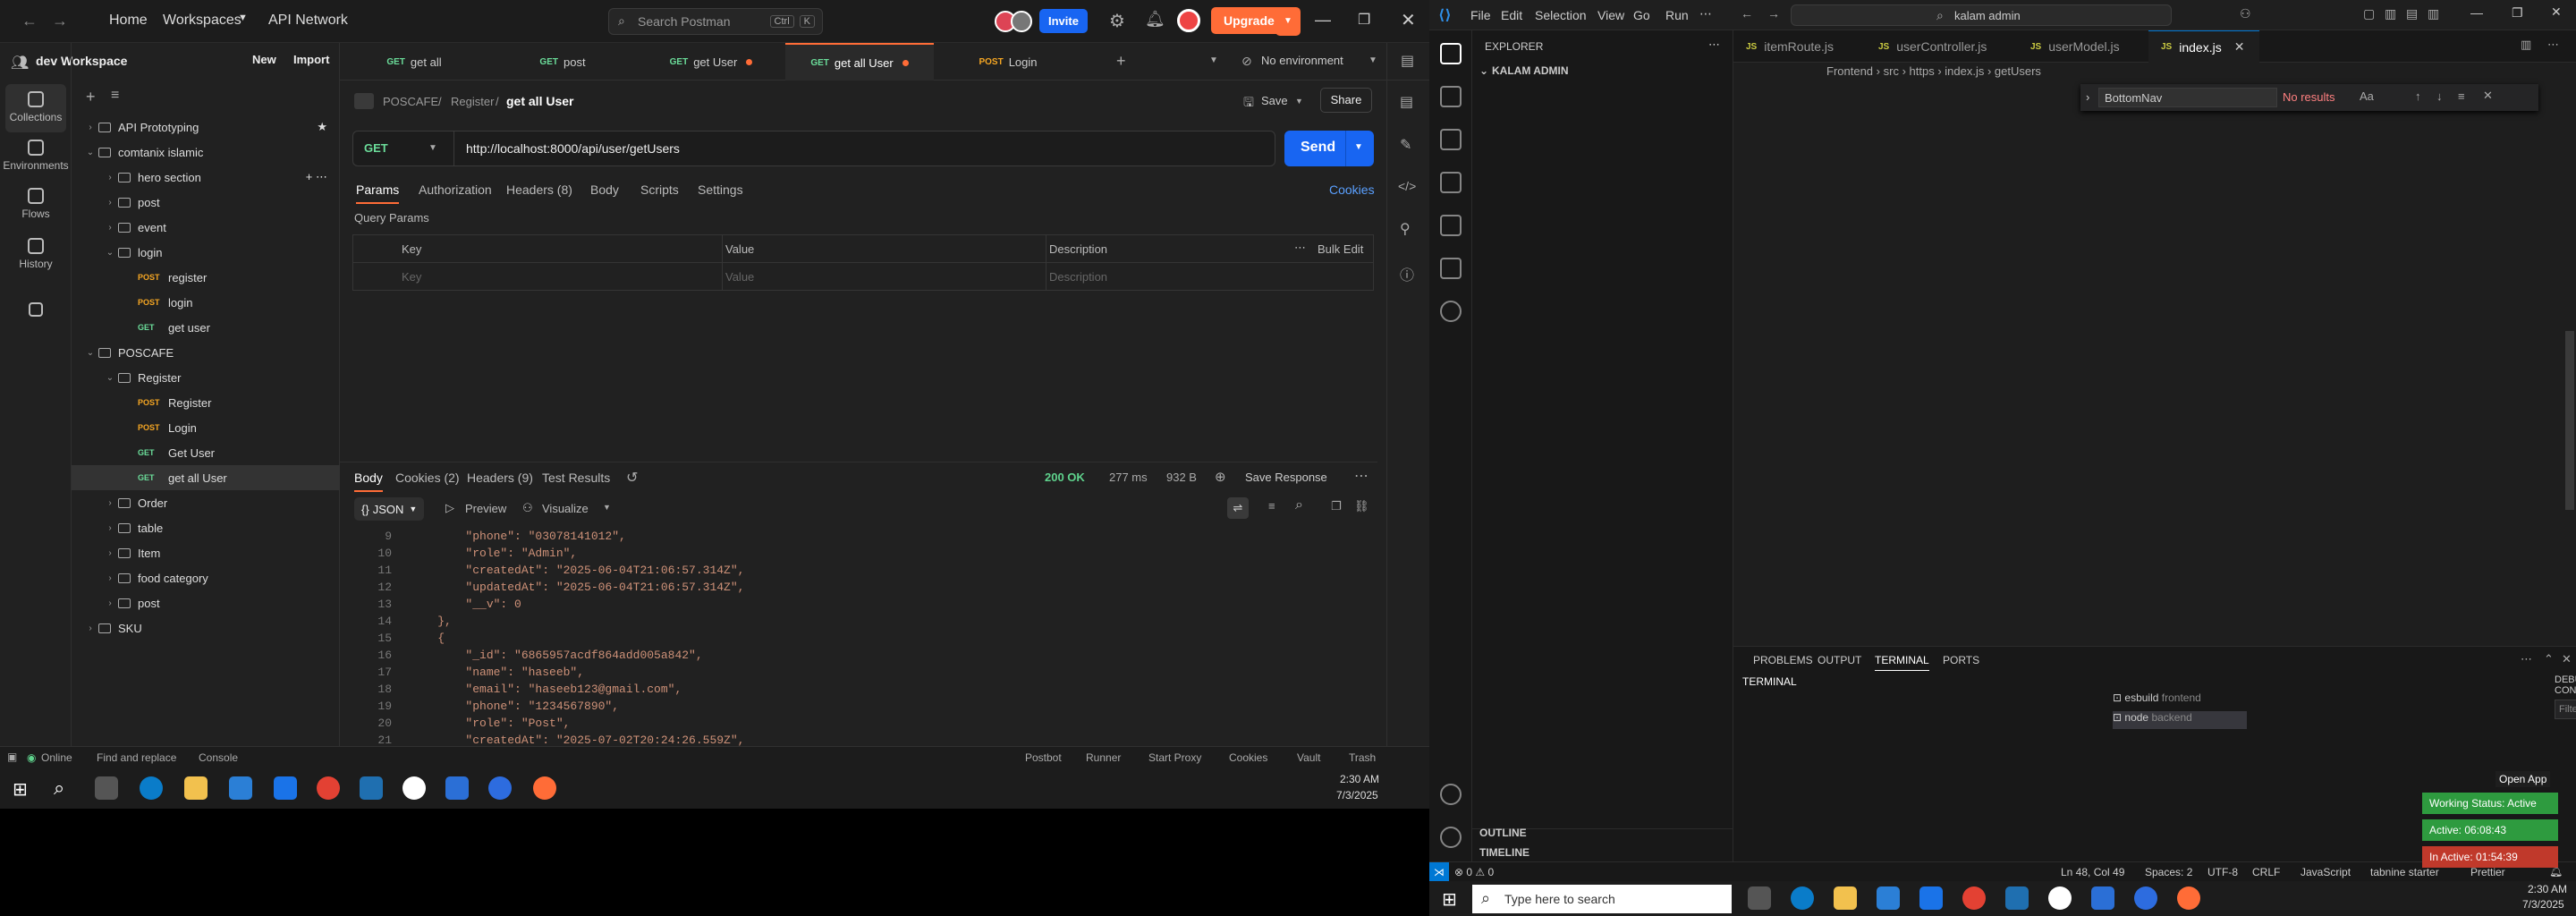  What do you see at coordinates (1323, 20) in the screenshot?
I see `minimize-icon: —` at bounding box center [1323, 20].